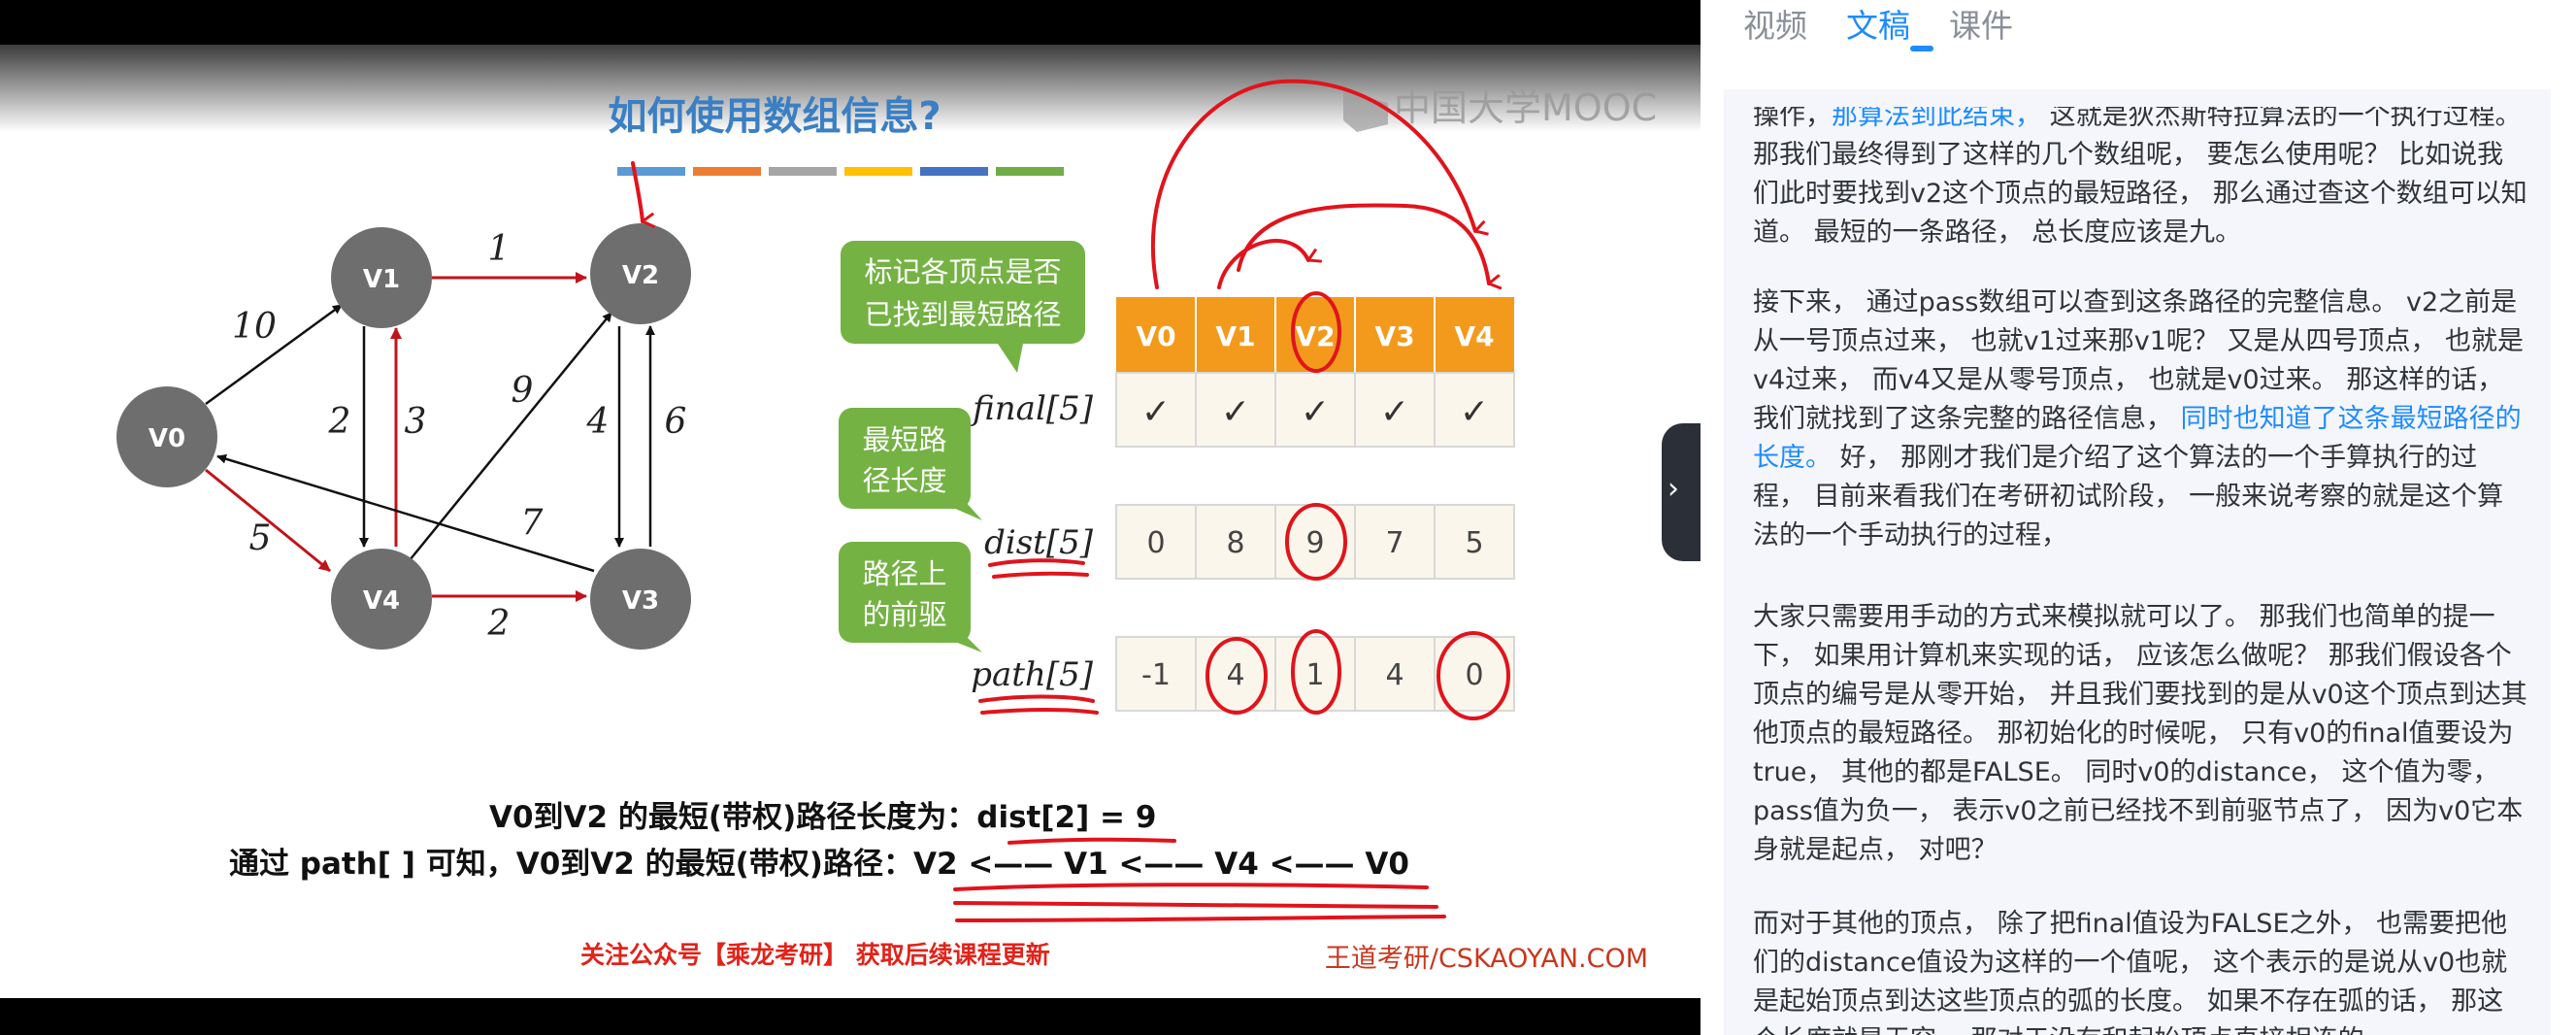  I want to click on tab-courseware: 课件, so click(1981, 23).